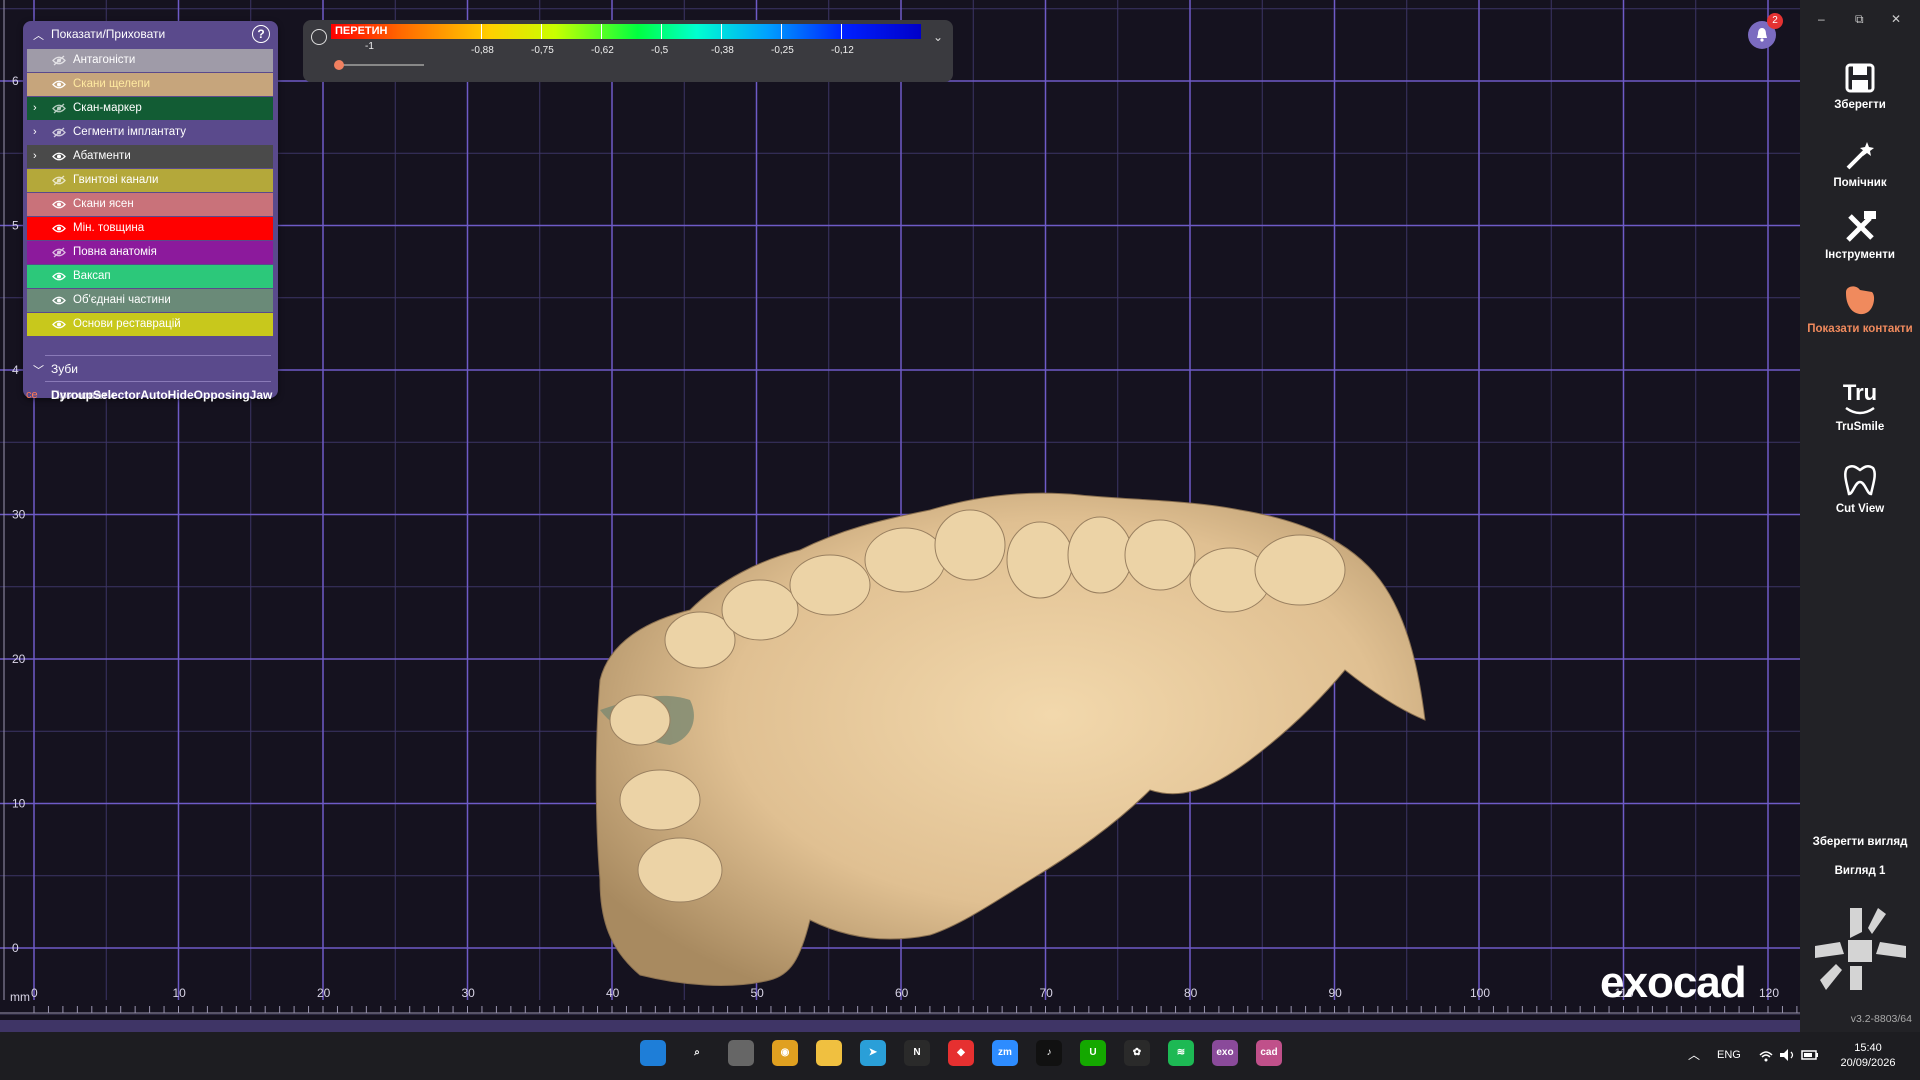  I want to click on cut-view-label: Cut View, so click(1860, 509).